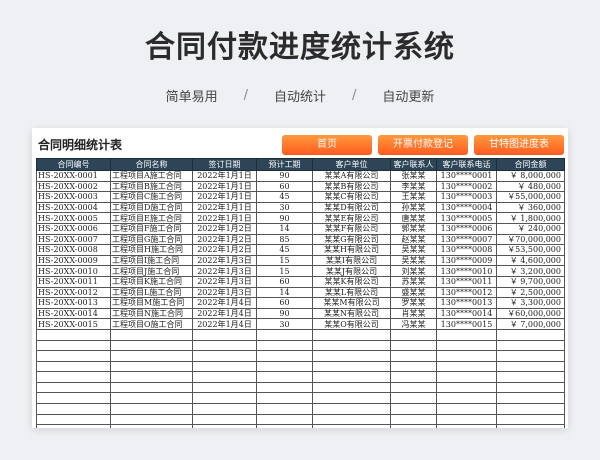 The height and width of the screenshot is (460, 600). What do you see at coordinates (413, 239) in the screenshot?
I see `cell-client-contact: 赵某某` at bounding box center [413, 239].